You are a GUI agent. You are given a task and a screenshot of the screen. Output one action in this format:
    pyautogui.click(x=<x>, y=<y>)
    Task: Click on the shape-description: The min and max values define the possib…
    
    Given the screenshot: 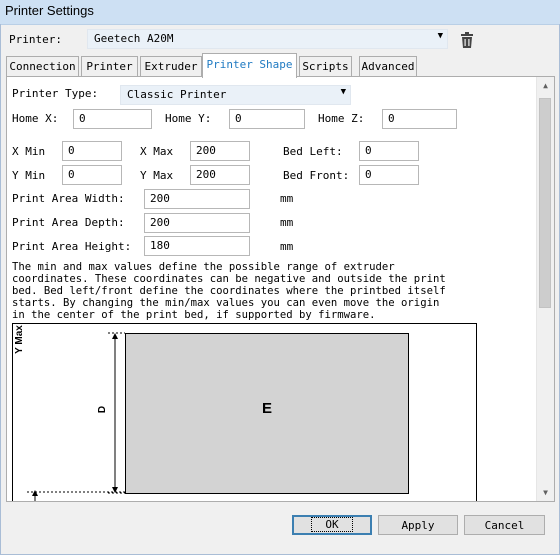 What is the action you would take?
    pyautogui.click(x=229, y=291)
    